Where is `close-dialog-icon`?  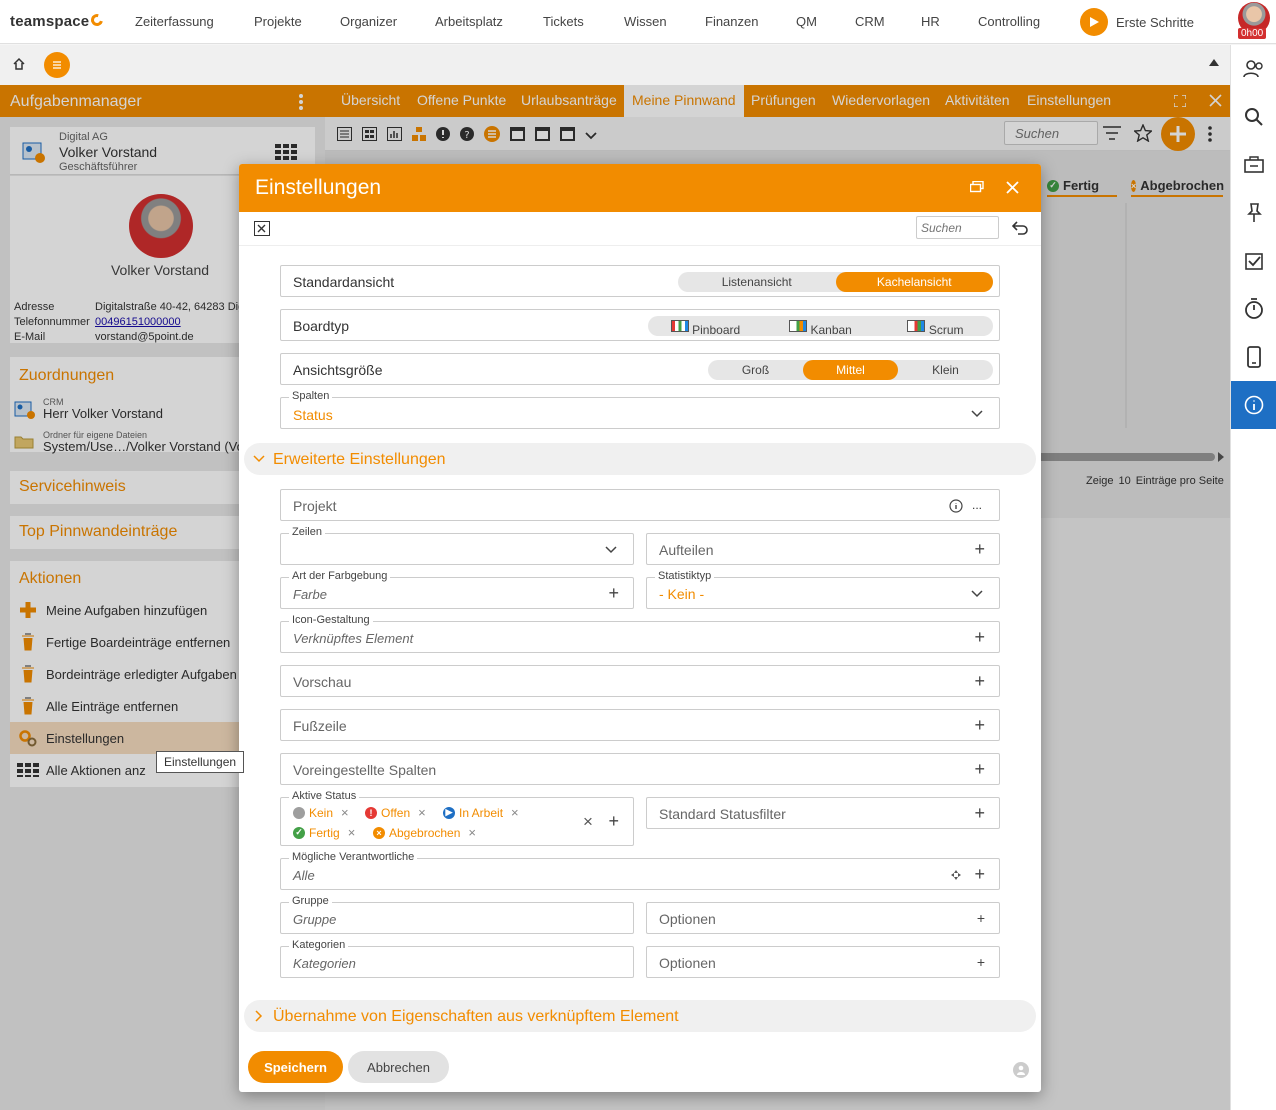
close-dialog-icon is located at coordinates (1012, 187).